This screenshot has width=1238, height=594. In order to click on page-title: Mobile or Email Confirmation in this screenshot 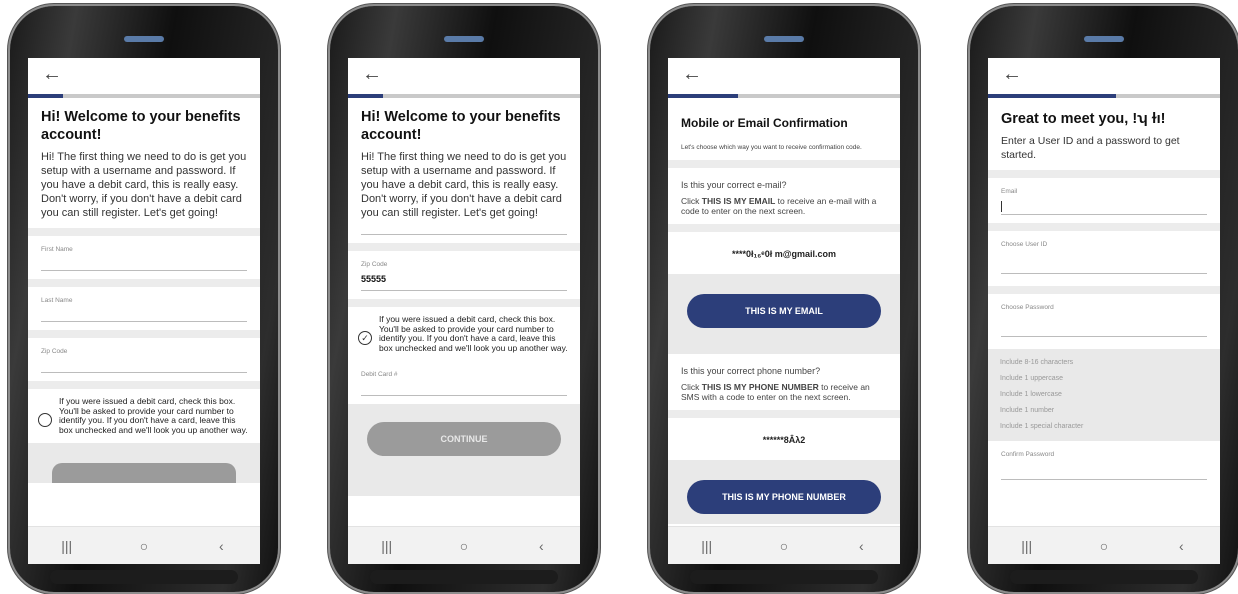, I will do `click(764, 123)`.